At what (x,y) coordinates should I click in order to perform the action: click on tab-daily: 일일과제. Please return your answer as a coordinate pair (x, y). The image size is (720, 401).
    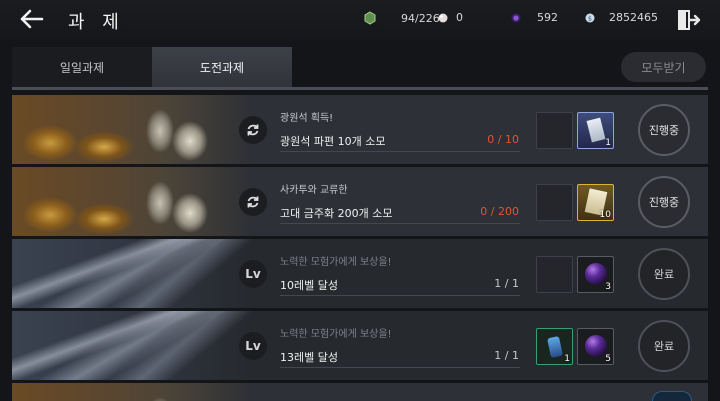
    Looking at the image, I should click on (82, 67).